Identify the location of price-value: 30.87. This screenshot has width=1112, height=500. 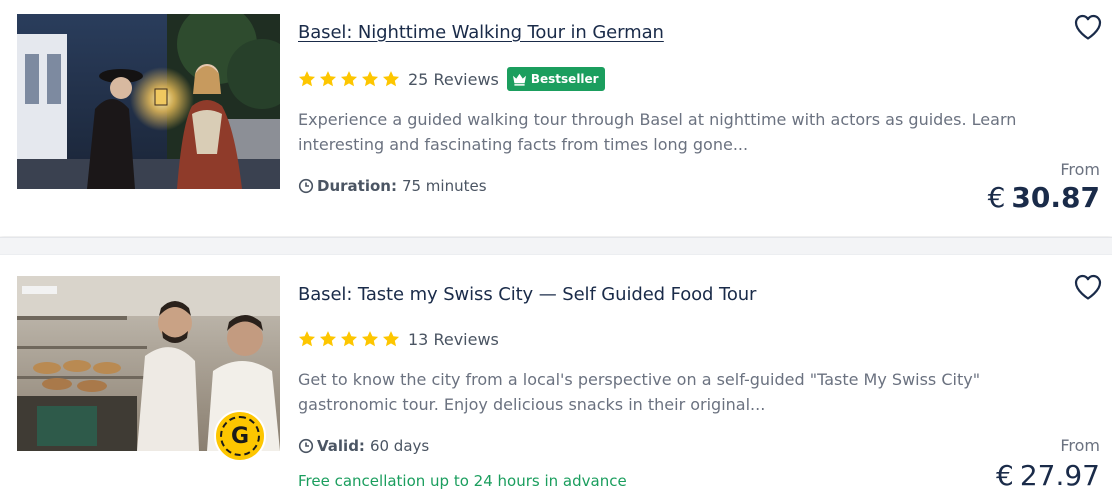
(1055, 197).